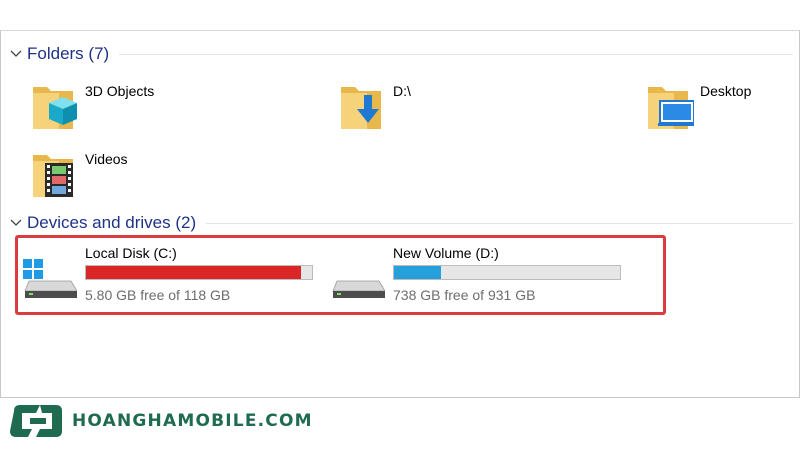  I want to click on folder-desktop: Desktop, so click(698, 107).